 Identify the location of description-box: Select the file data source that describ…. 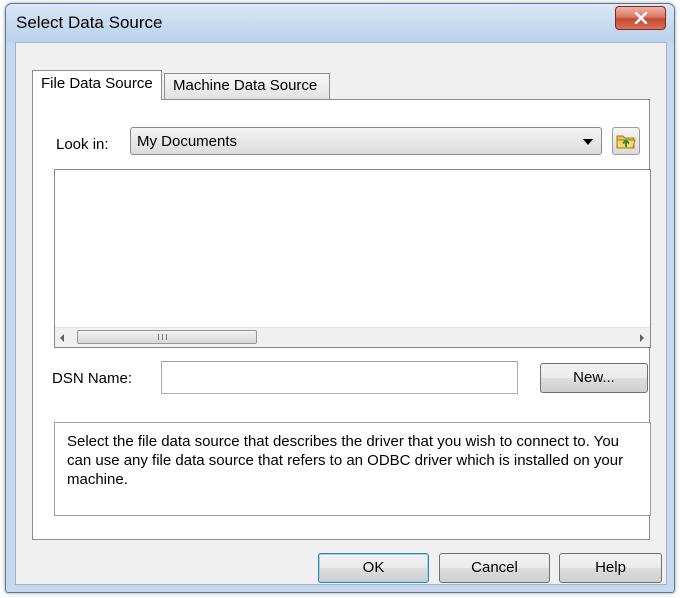
(352, 469).